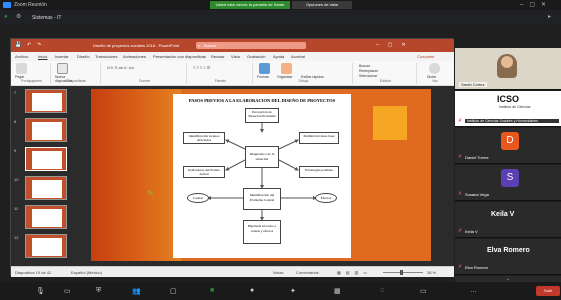 This screenshot has width=561, height=300. What do you see at coordinates (298, 56) in the screenshot?
I see `menu-acrobat: Acrobat` at bounding box center [298, 56].